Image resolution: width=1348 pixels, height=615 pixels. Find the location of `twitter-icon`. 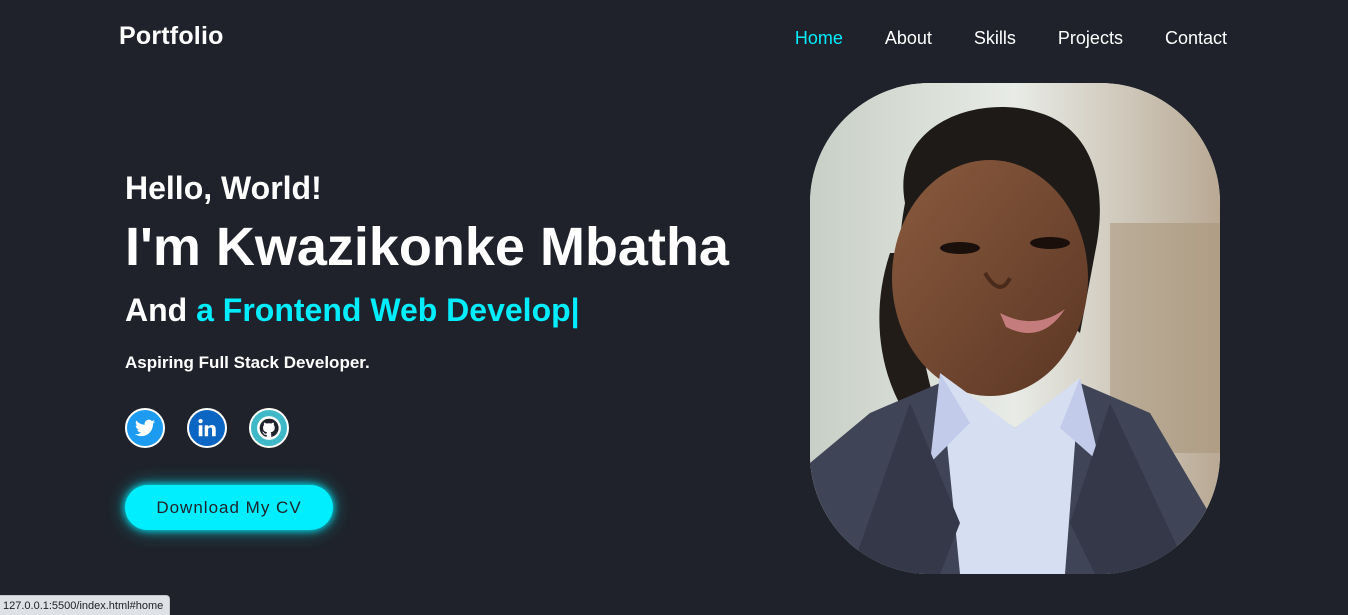

twitter-icon is located at coordinates (145, 428).